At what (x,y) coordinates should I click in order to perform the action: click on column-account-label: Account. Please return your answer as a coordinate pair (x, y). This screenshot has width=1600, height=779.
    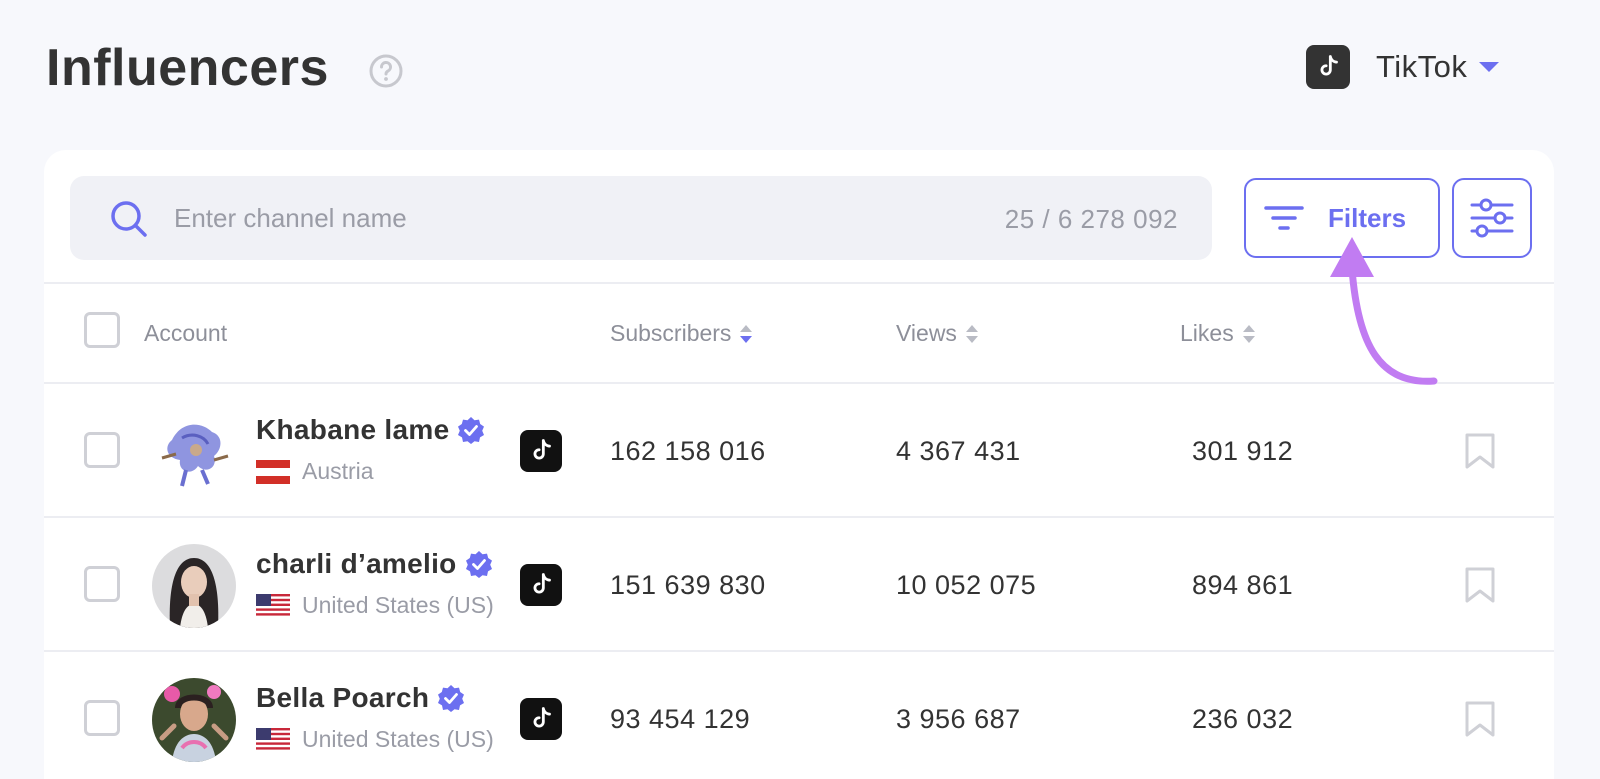
    Looking at the image, I should click on (186, 333).